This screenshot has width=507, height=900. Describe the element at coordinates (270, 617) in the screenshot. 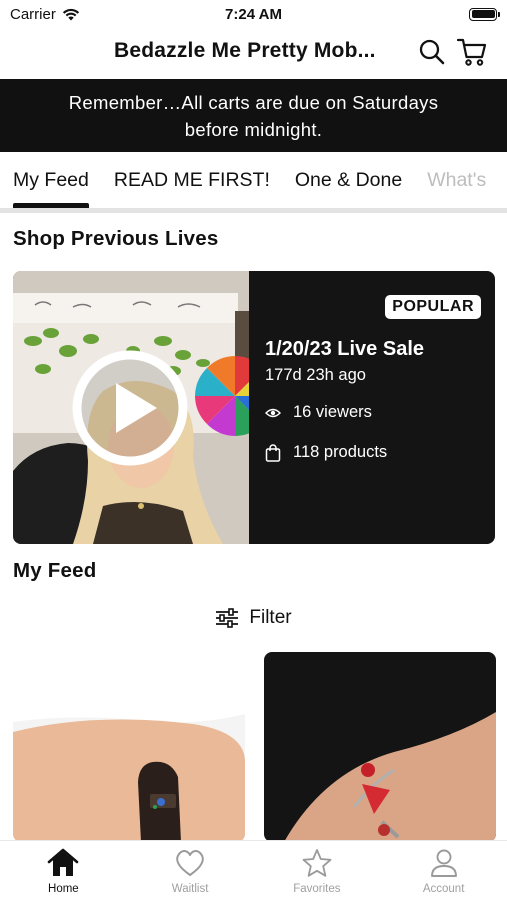

I see `filter-label: Filter` at that location.